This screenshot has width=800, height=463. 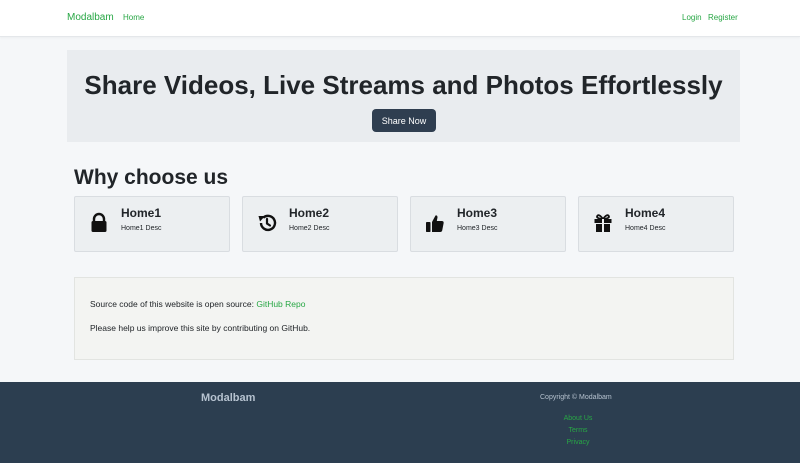 What do you see at coordinates (228, 398) in the screenshot?
I see `footer-brand: Modalbam` at bounding box center [228, 398].